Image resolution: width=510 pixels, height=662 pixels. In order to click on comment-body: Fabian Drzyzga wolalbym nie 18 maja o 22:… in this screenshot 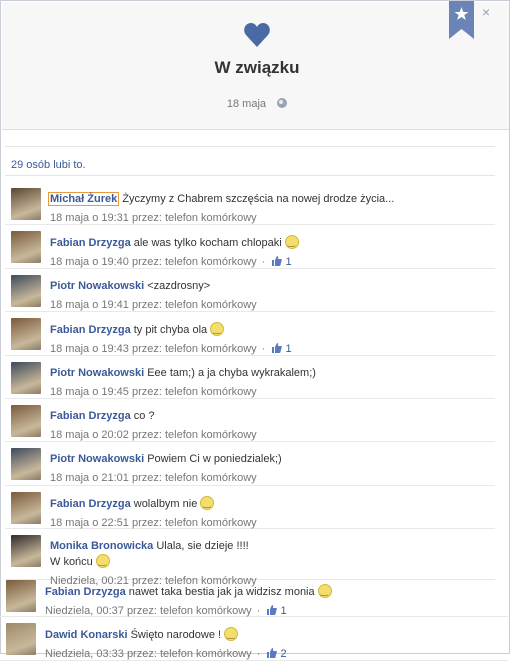, I will do `click(270, 513)`.